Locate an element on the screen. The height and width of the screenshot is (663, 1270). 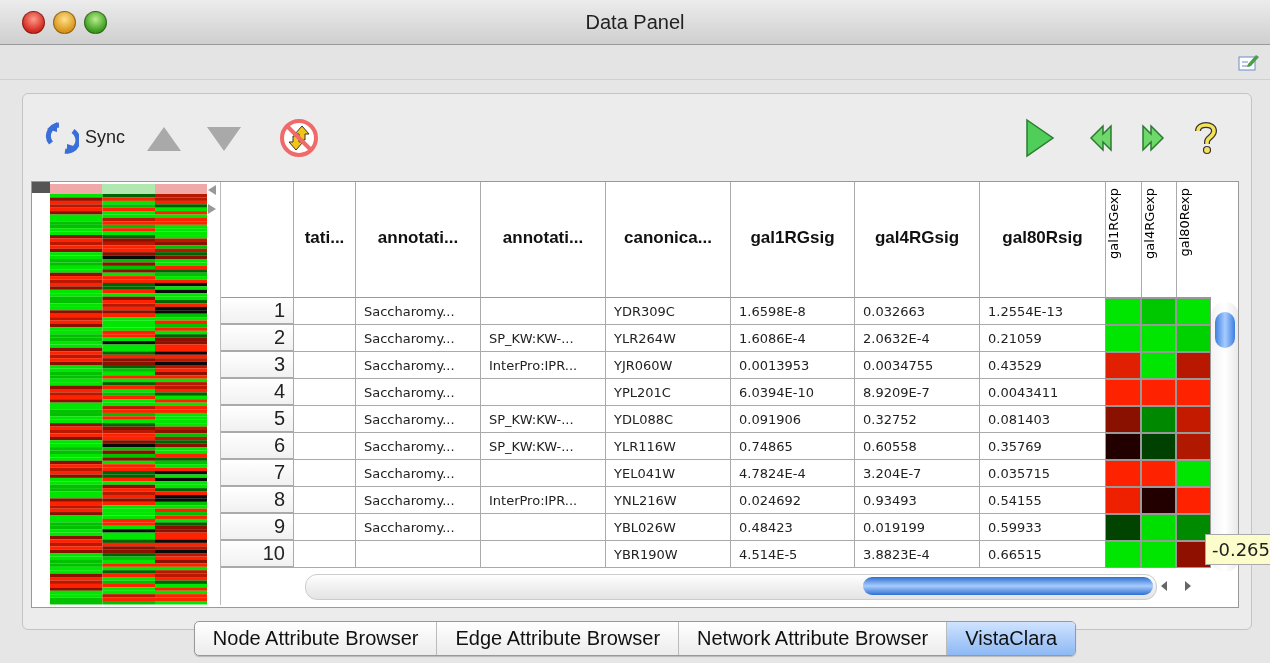
table-cell: 0.0034755 is located at coordinates (916, 365).